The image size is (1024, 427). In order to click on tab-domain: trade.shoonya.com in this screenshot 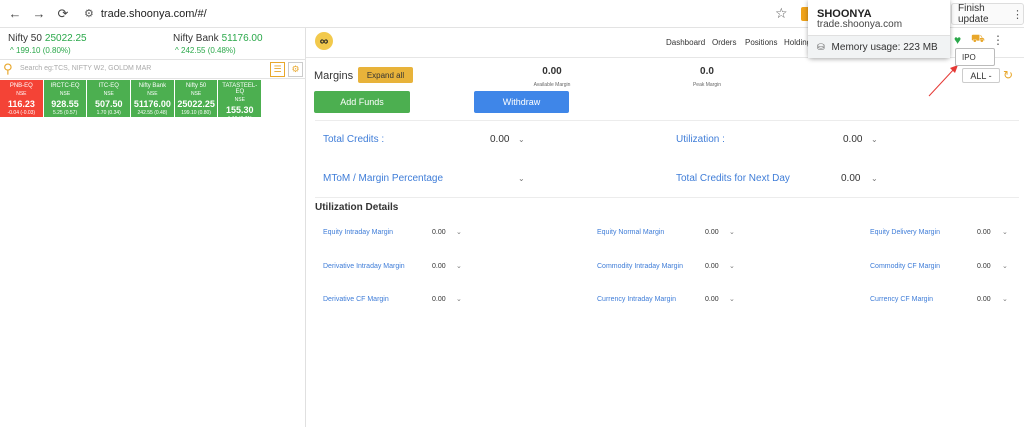, I will do `click(860, 24)`.